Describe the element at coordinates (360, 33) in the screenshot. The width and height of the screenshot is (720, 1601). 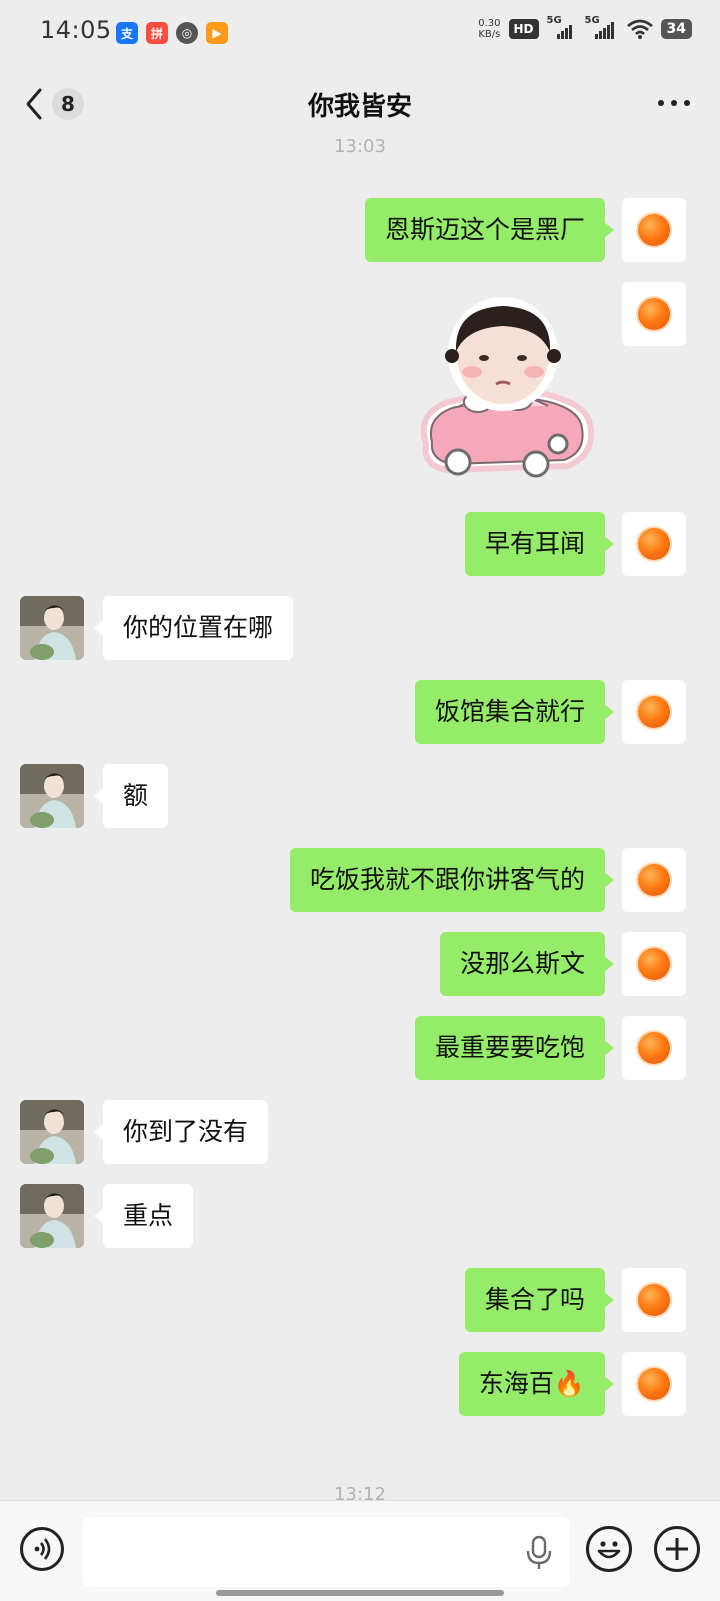
I see `status-bar: 14:05 支 拼 ◎ ▶ 0.30 KB/s HD 5G 5G 34` at that location.